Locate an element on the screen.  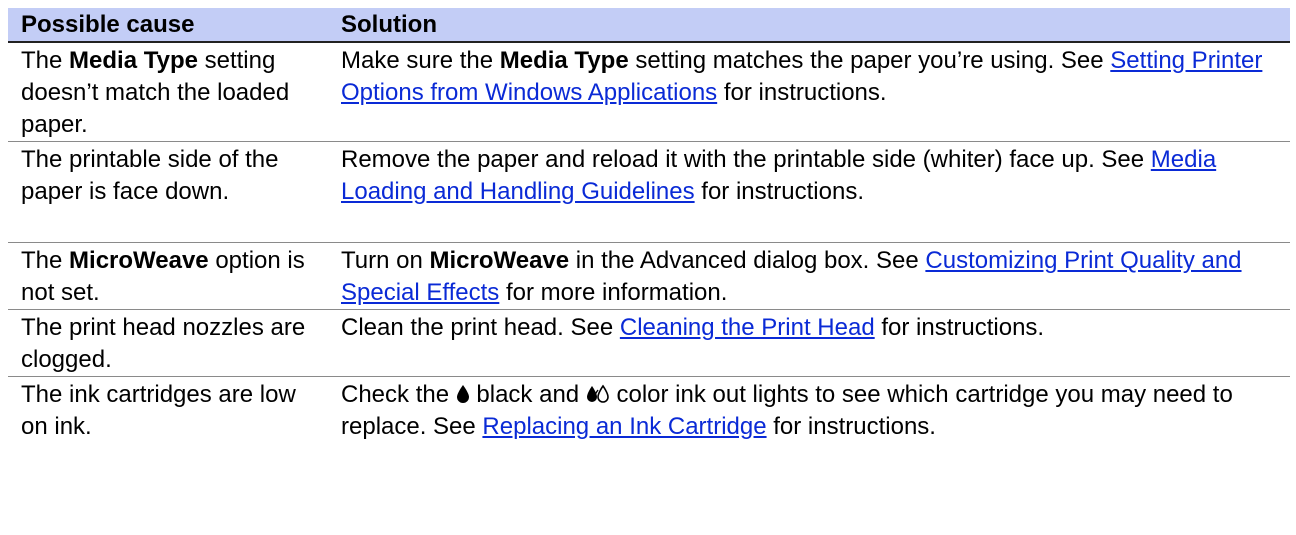
solution-text: Turn on is located at coordinates (385, 260).